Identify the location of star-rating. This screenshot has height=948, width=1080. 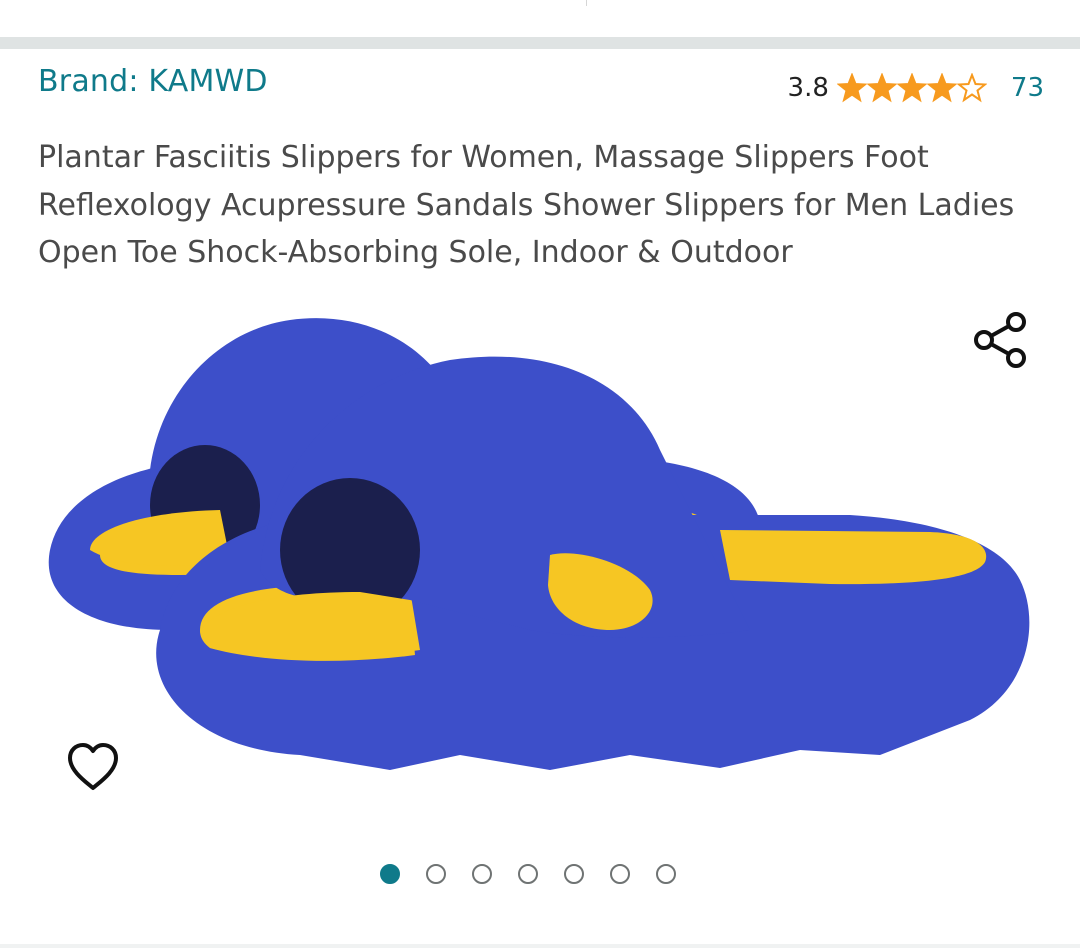
(911, 88).